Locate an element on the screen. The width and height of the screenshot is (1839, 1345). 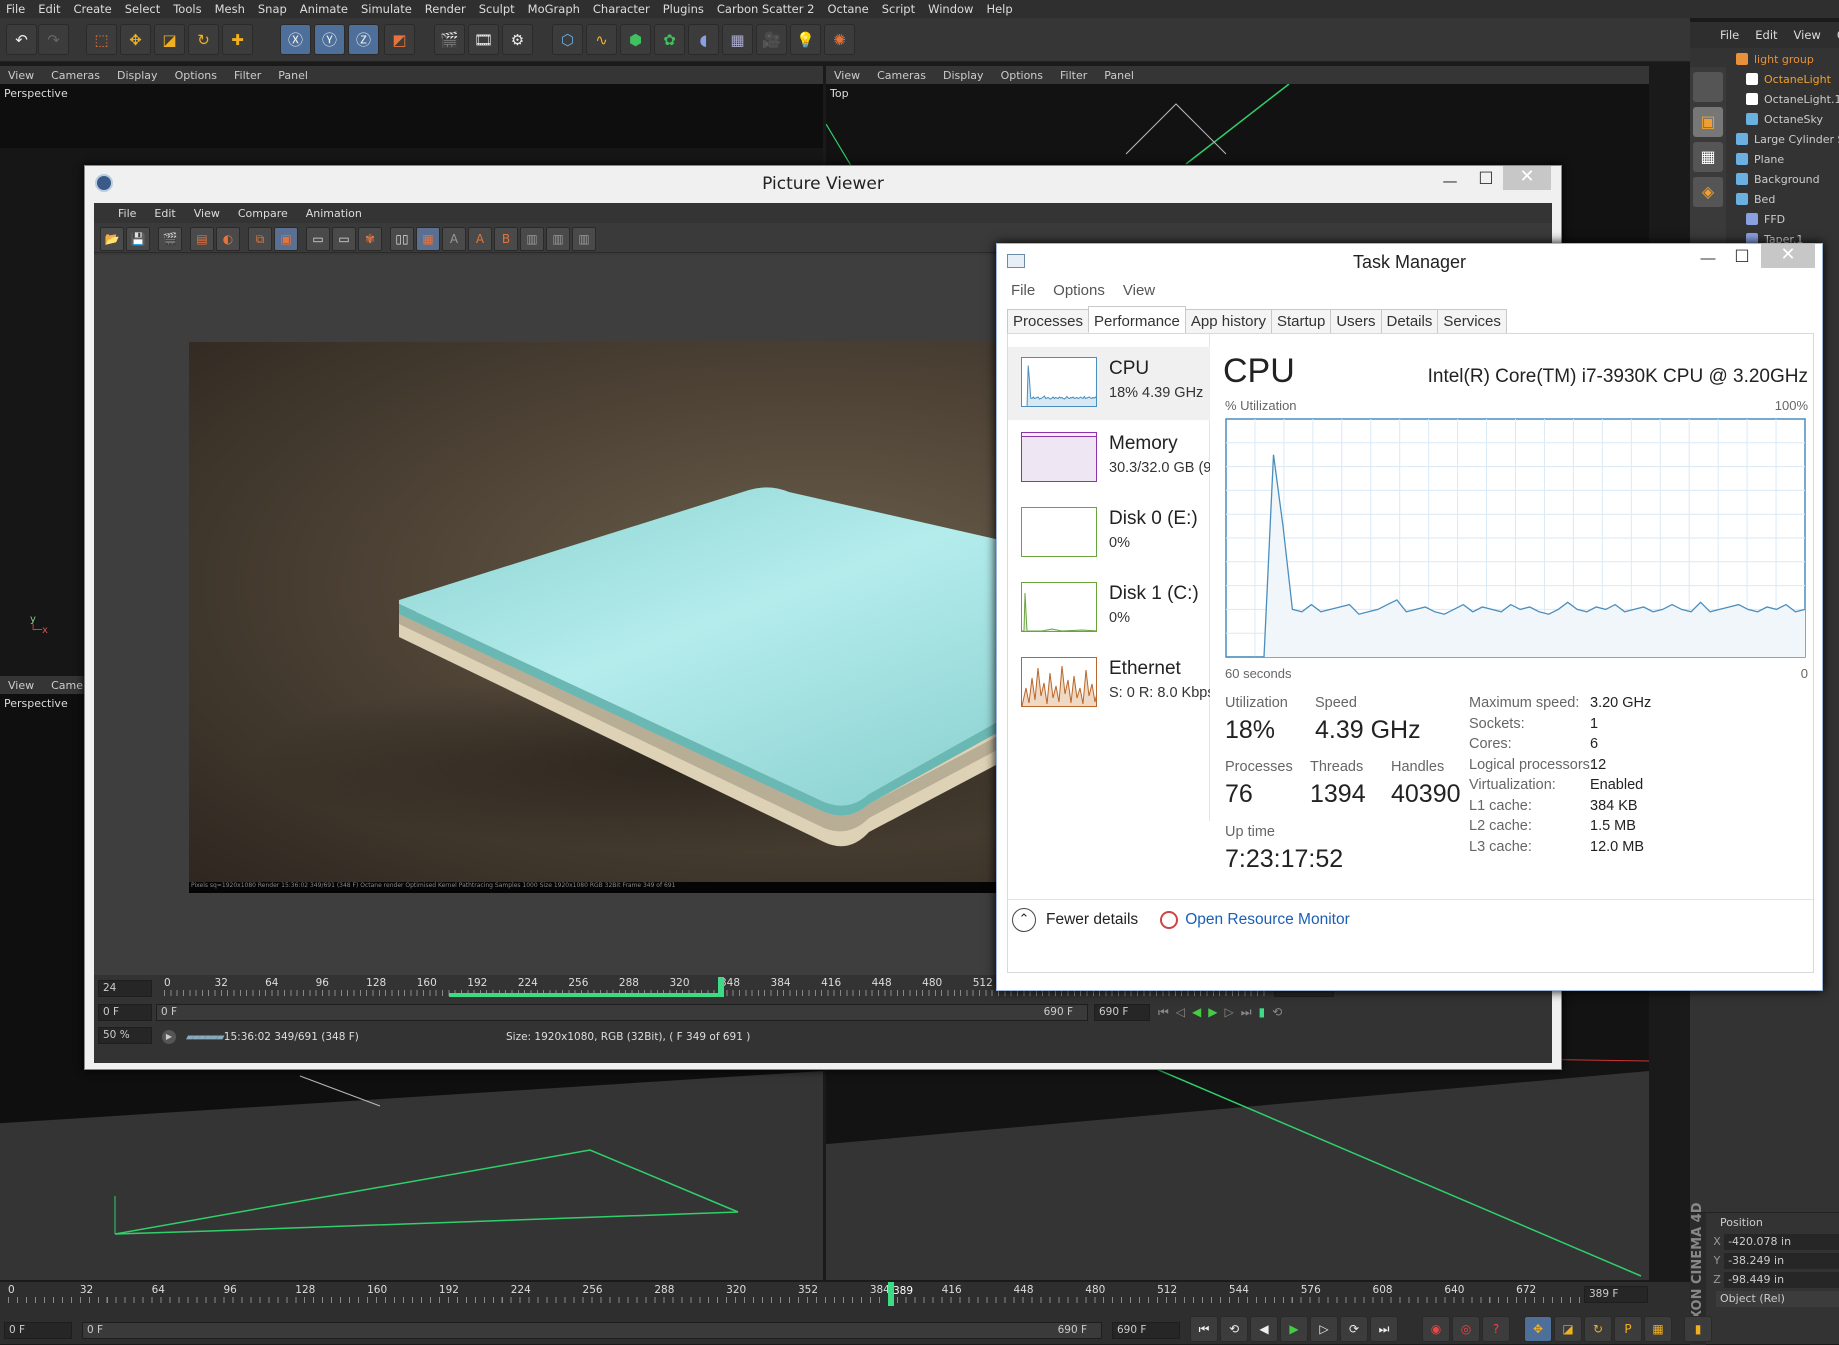
om-menu-view: View is located at coordinates (1807, 35).